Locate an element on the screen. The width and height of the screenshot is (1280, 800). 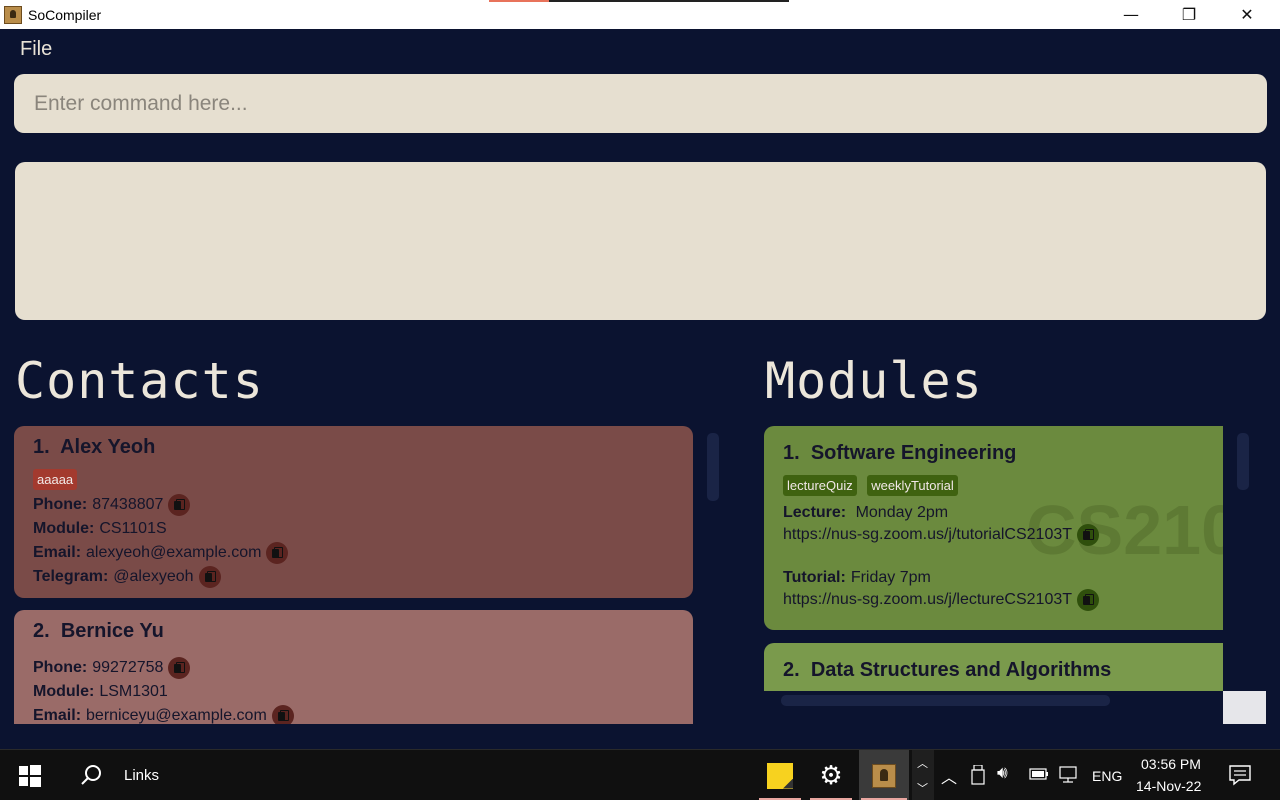
taskbar-search-text: Links is located at coordinates (141, 775).